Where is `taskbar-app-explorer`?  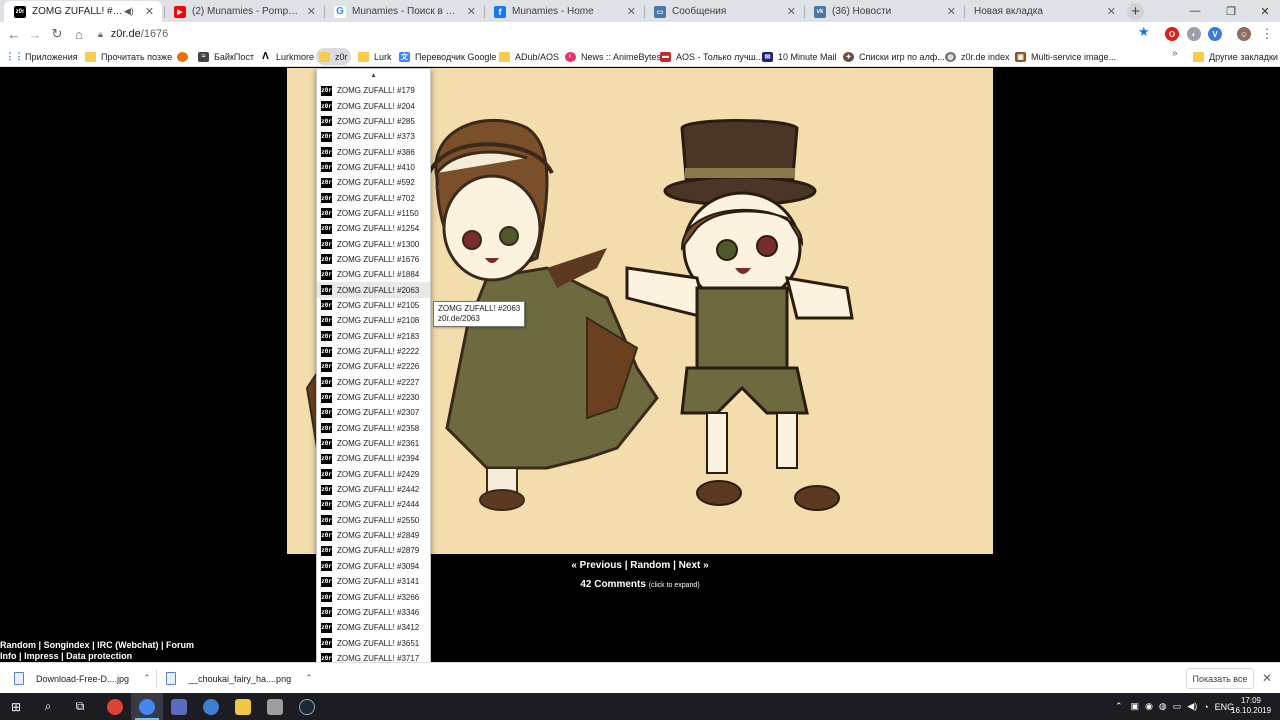
taskbar-app-explorer is located at coordinates (243, 706).